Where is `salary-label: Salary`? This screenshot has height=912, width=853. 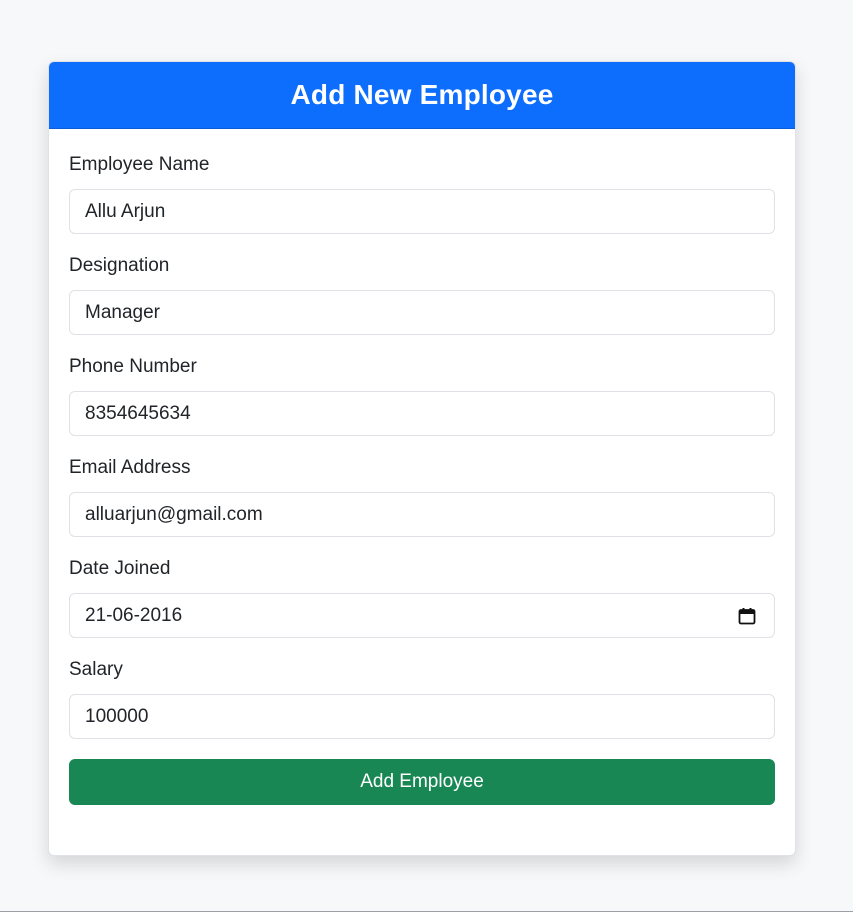 salary-label: Salary is located at coordinates (96, 669).